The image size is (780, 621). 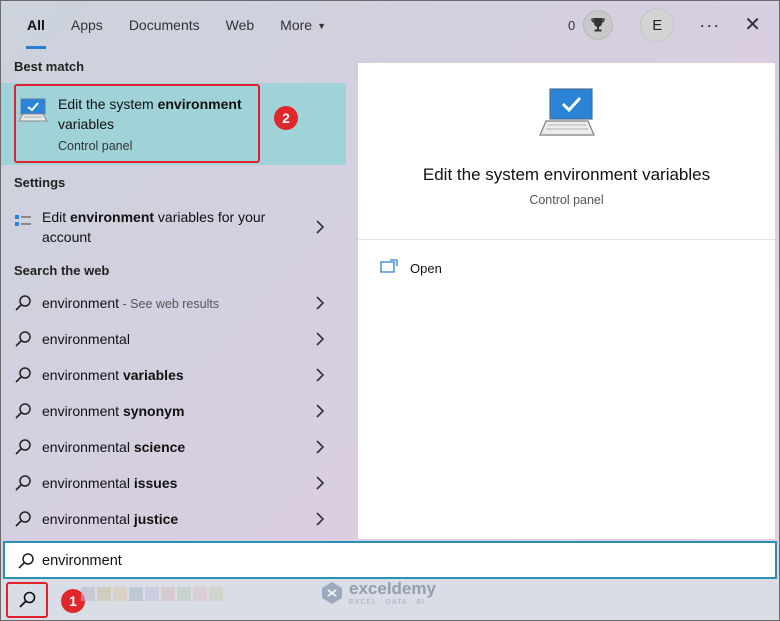 I want to click on tab-apps: Apps, so click(x=87, y=25).